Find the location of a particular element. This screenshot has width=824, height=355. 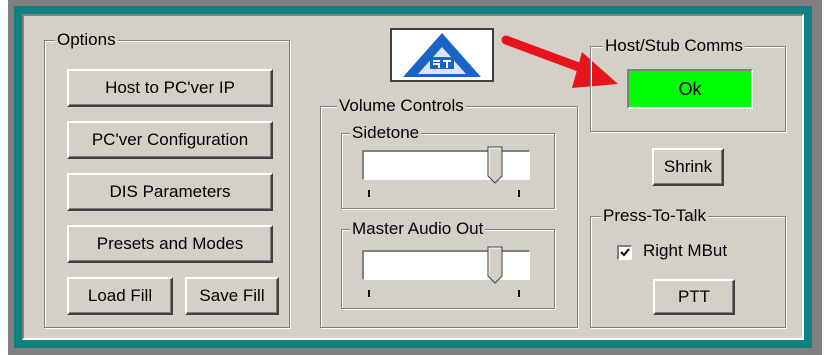

options-title: Options is located at coordinates (86, 40).